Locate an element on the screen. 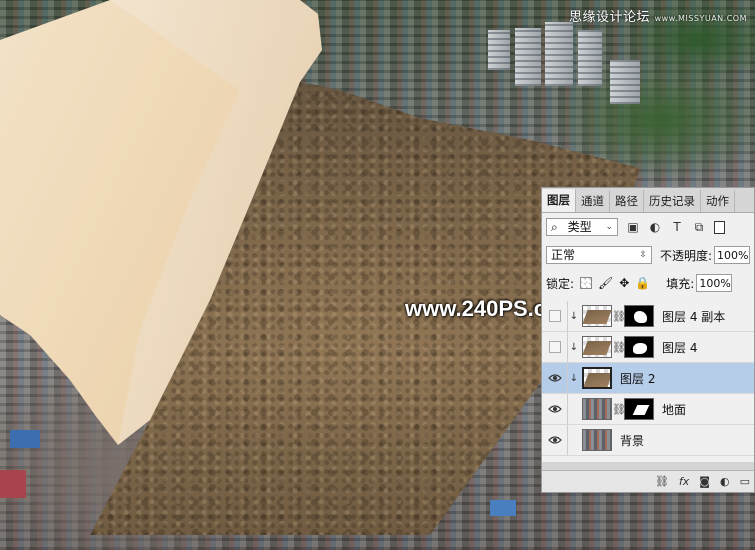 The width and height of the screenshot is (755, 550). layer-name: 图层 4 is located at coordinates (680, 347).